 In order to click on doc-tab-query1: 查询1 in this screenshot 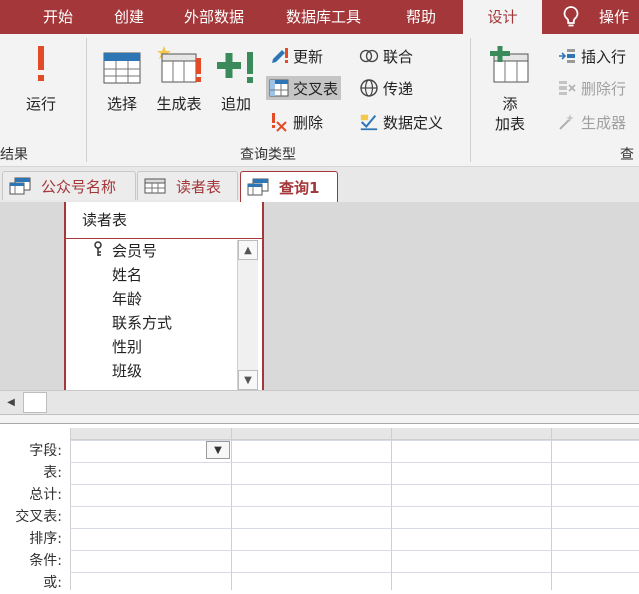, I will do `click(289, 186)`.